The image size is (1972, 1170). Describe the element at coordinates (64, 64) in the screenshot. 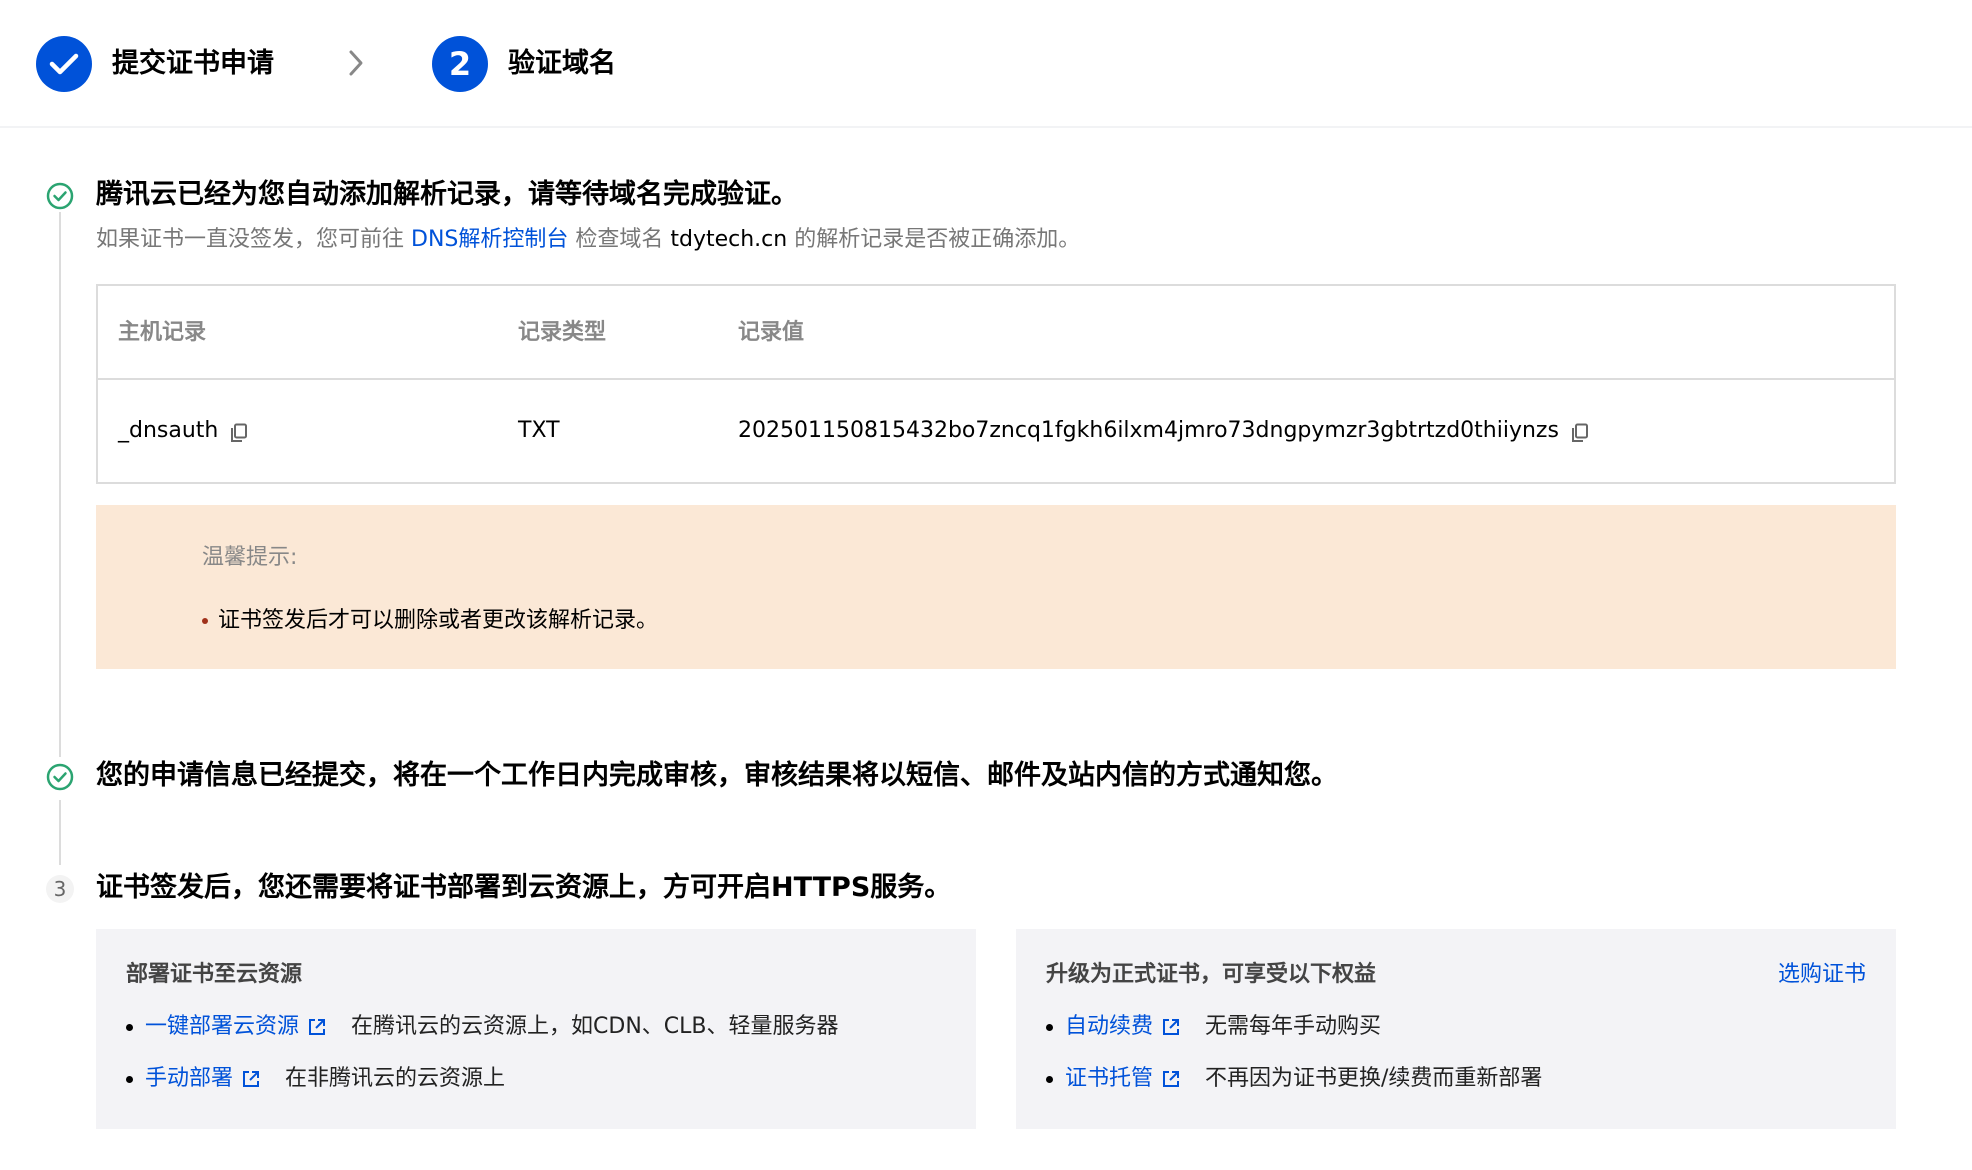

I see `step1-check-icon` at that location.